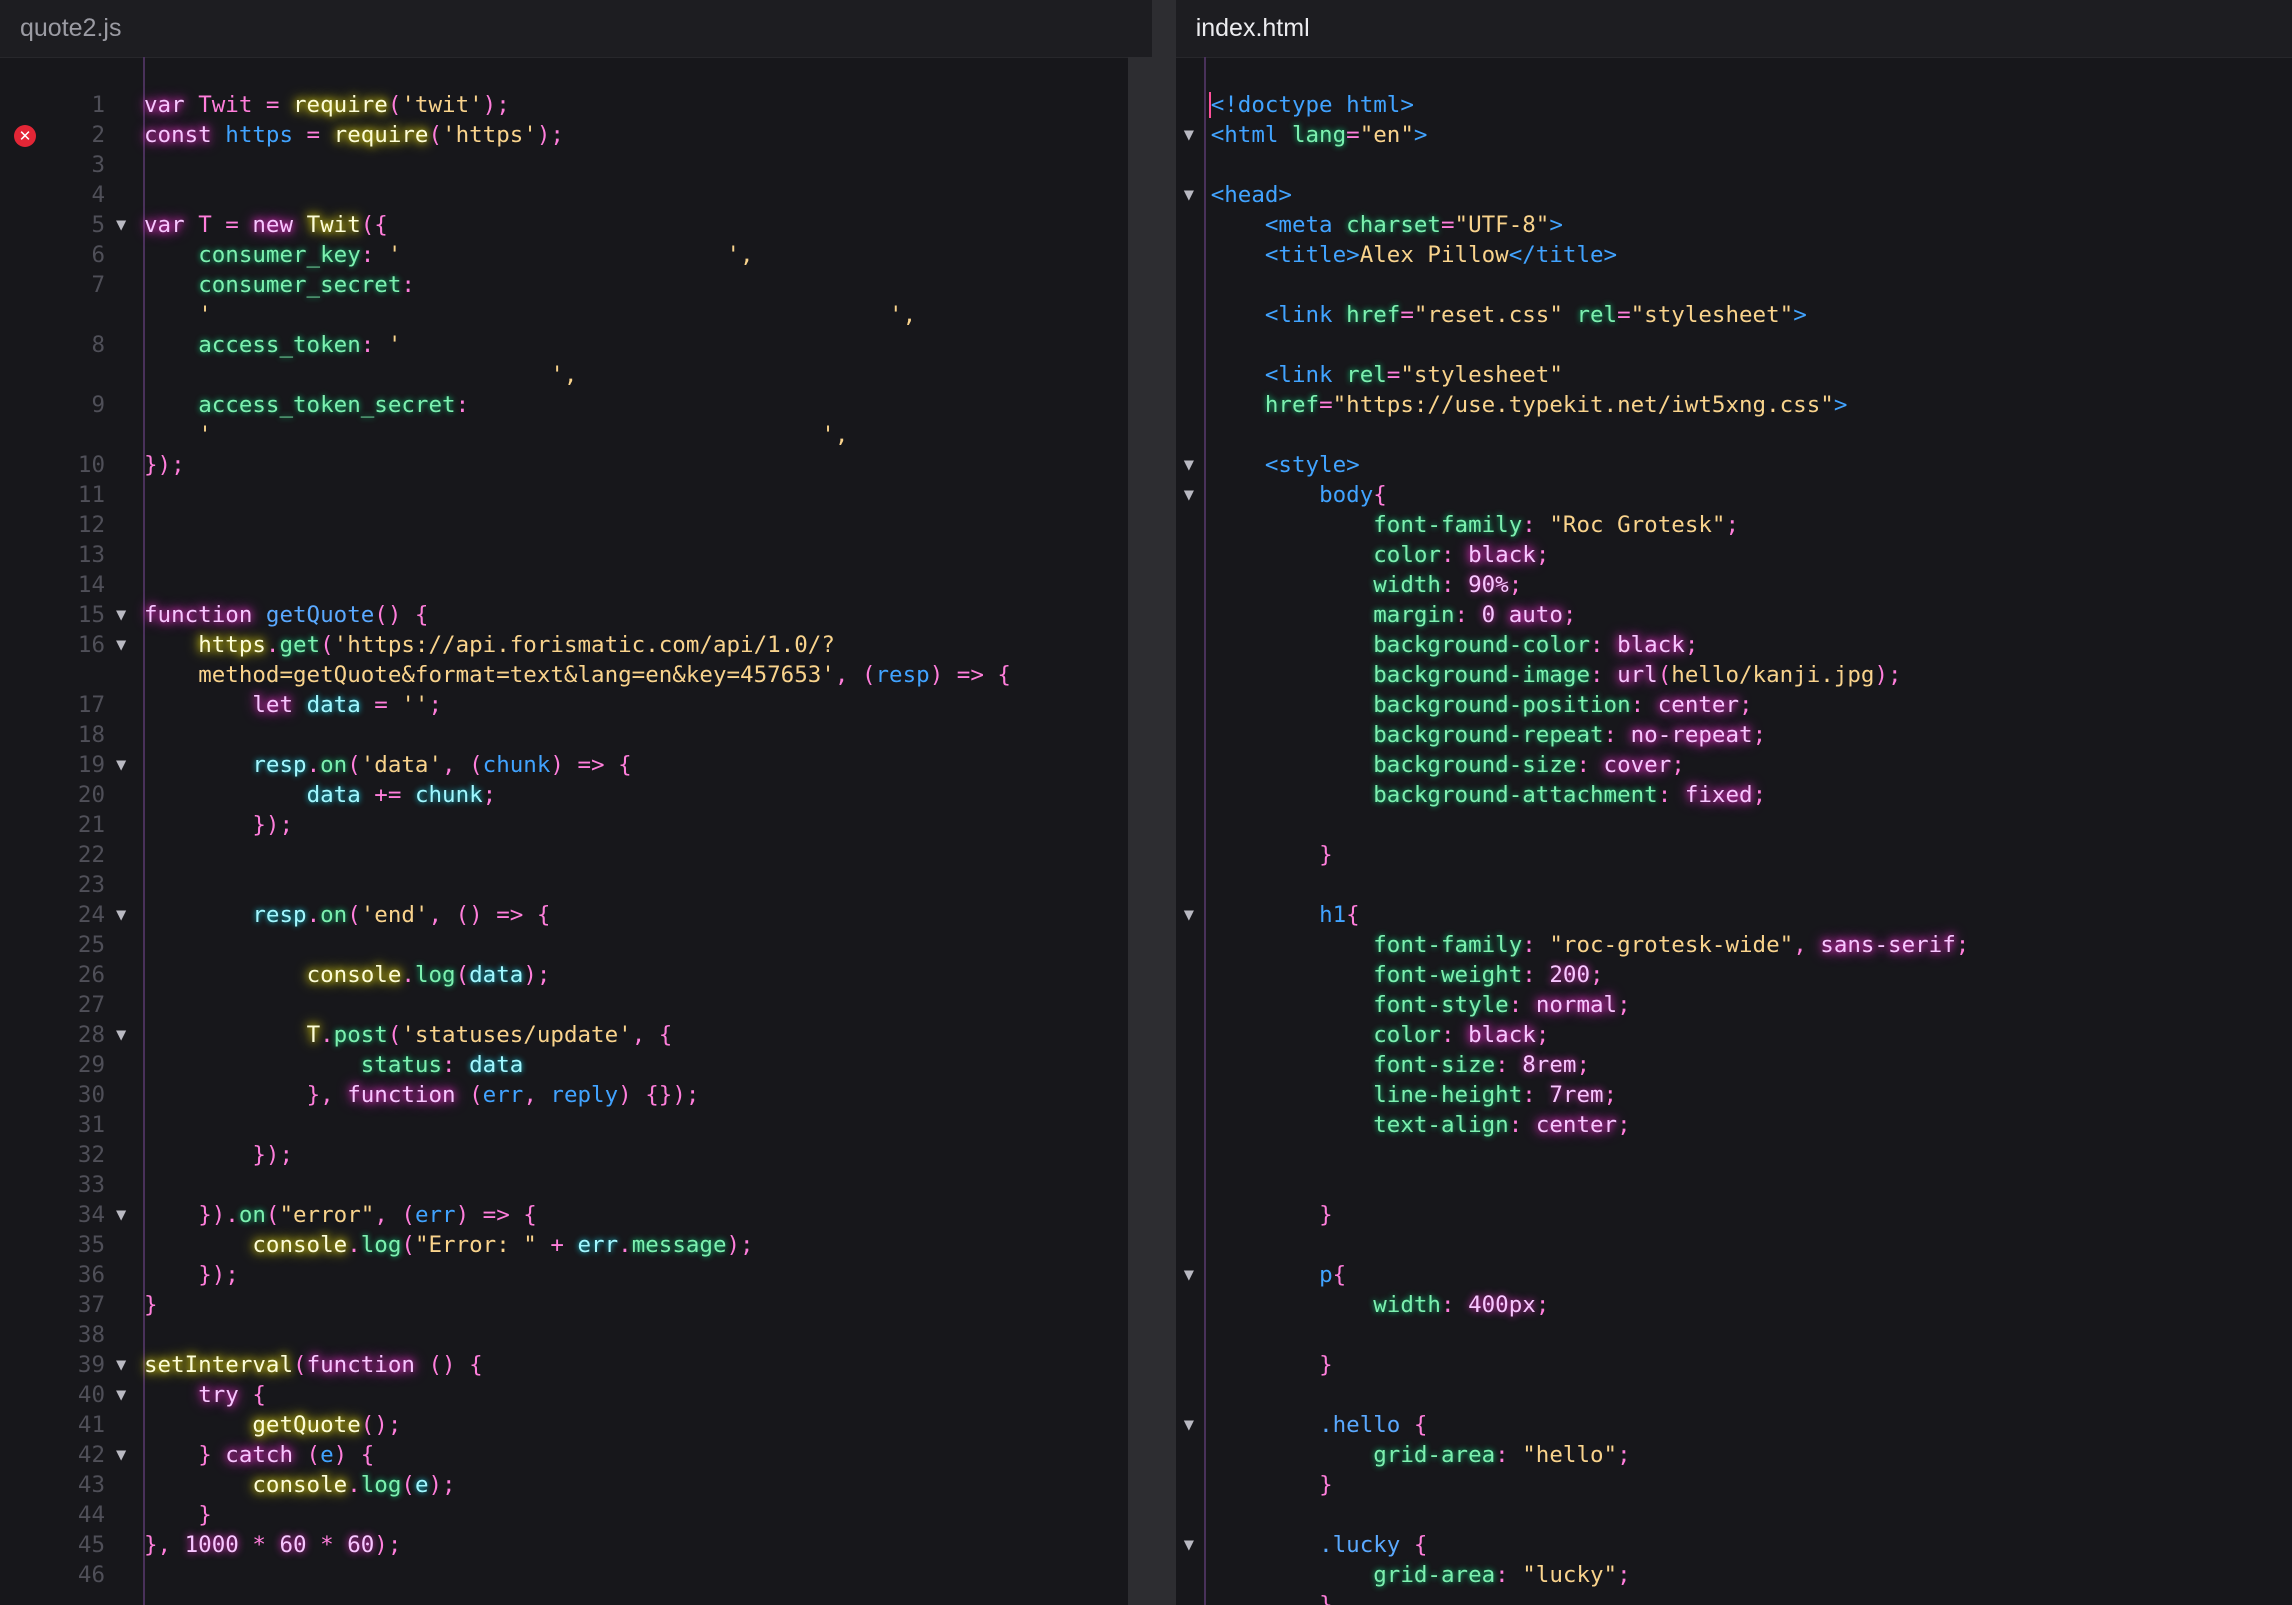 Image resolution: width=2292 pixels, height=1605 pixels. What do you see at coordinates (1563, 255) in the screenshot?
I see `code-token: </title>` at bounding box center [1563, 255].